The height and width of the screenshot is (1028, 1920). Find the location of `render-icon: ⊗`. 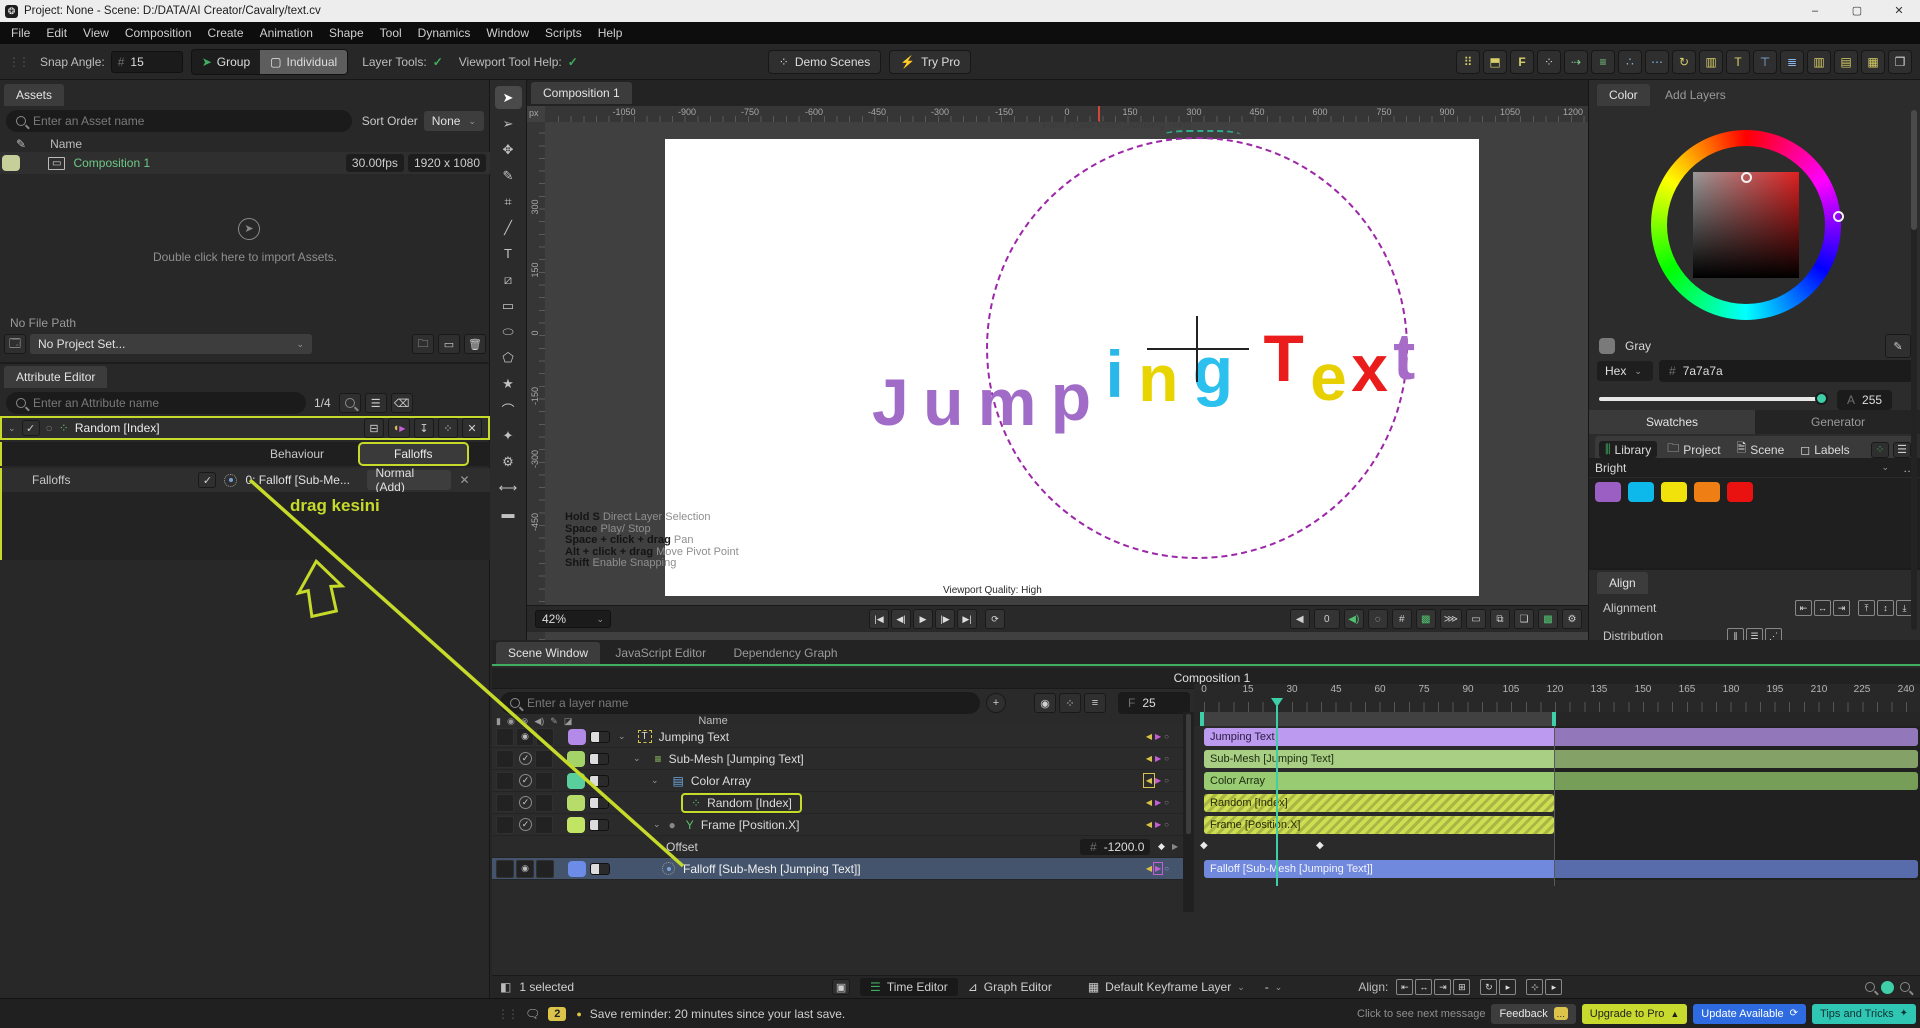

render-icon: ⊗ is located at coordinates (525, 721).